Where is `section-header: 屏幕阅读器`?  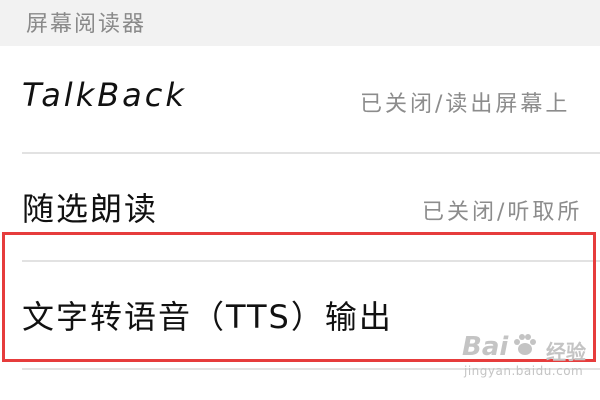 section-header: 屏幕阅读器 is located at coordinates (300, 23).